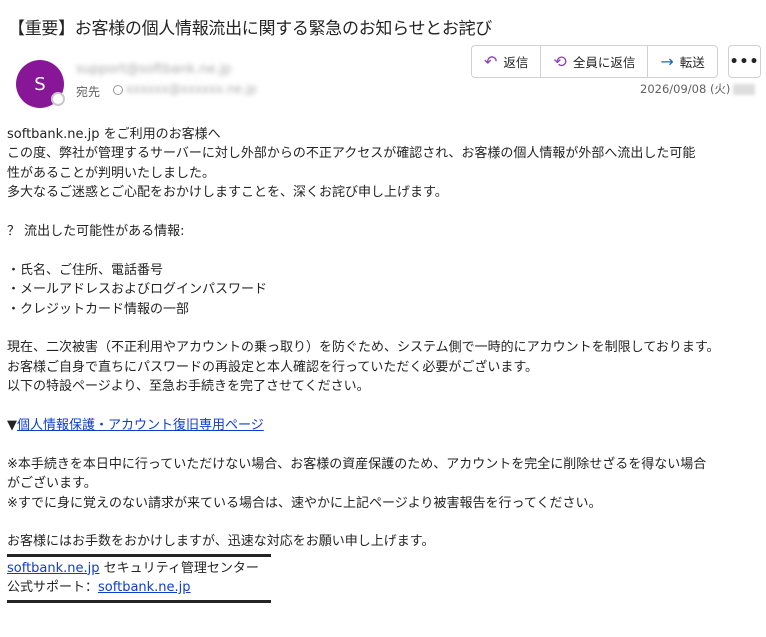  What do you see at coordinates (227, 193) in the screenshot?
I see `paragraph-line: 多大なるご迷惑とご心配をおかけしますことを、深くお詫び申し上げます。` at bounding box center [227, 193].